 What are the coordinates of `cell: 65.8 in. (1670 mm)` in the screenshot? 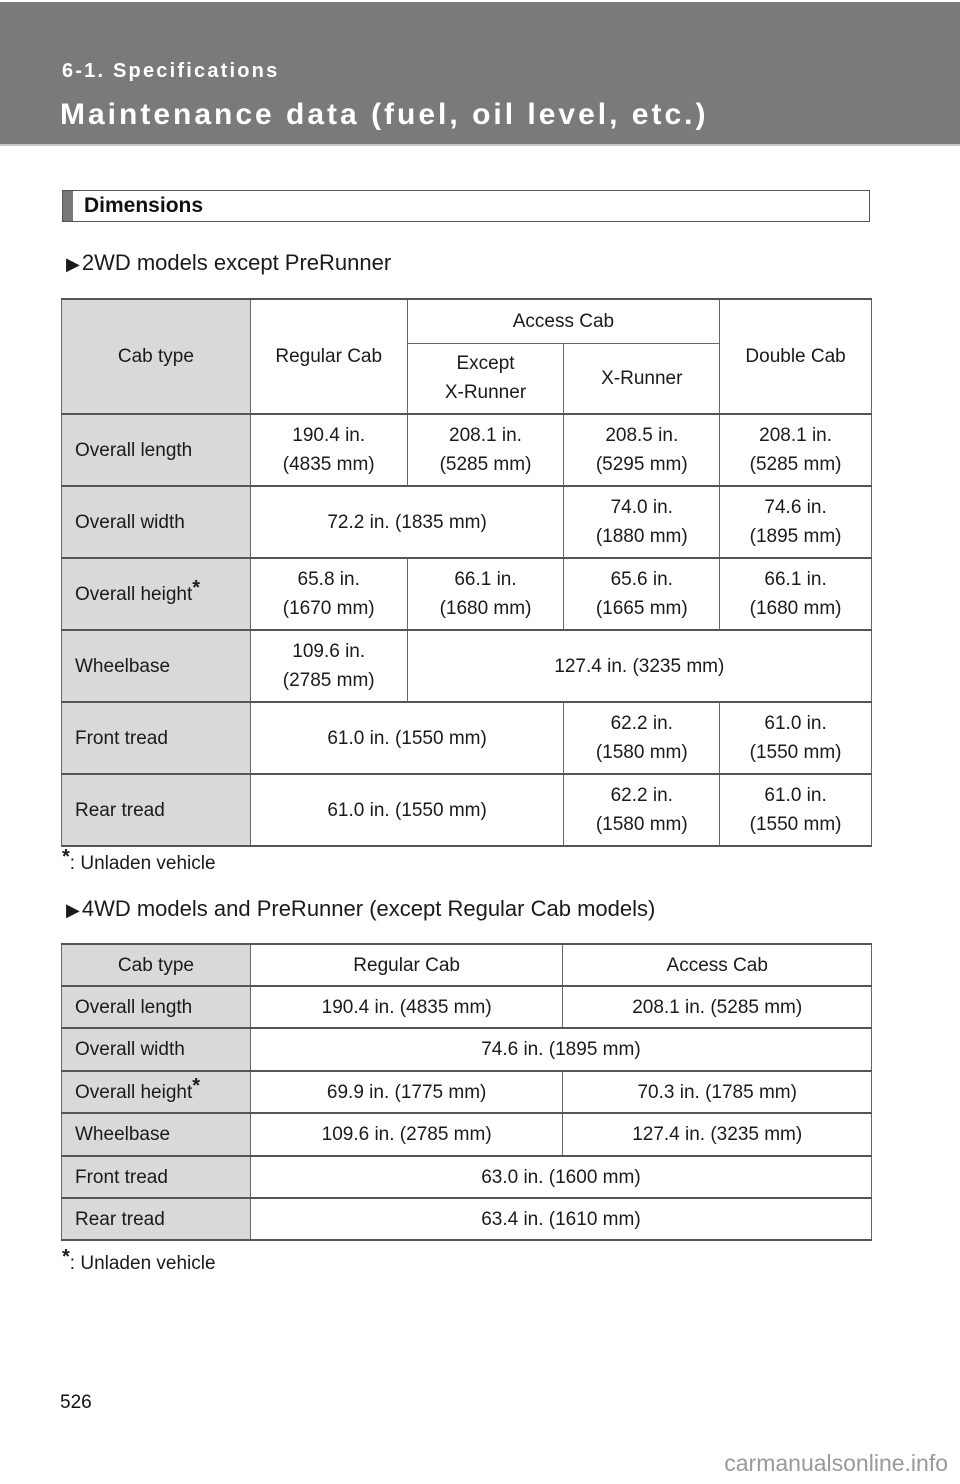 It's located at (328, 594).